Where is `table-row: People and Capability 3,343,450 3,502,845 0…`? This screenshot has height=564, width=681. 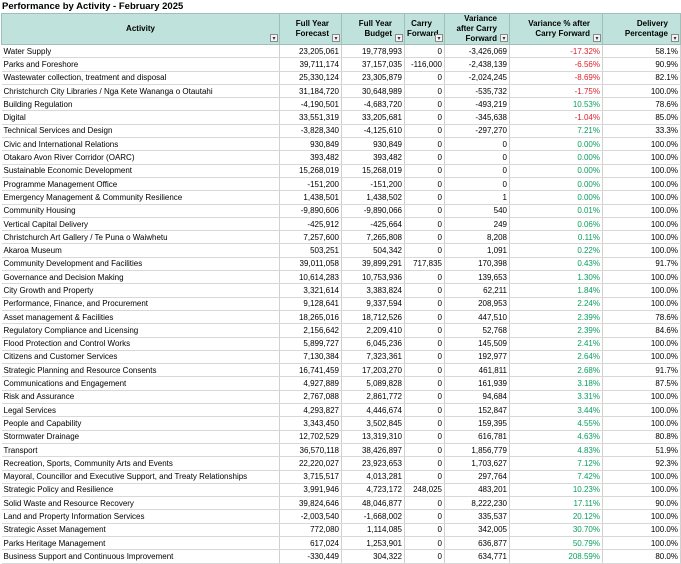
table-row: People and Capability 3,343,450 3,502,845 0… is located at coordinates (341, 423).